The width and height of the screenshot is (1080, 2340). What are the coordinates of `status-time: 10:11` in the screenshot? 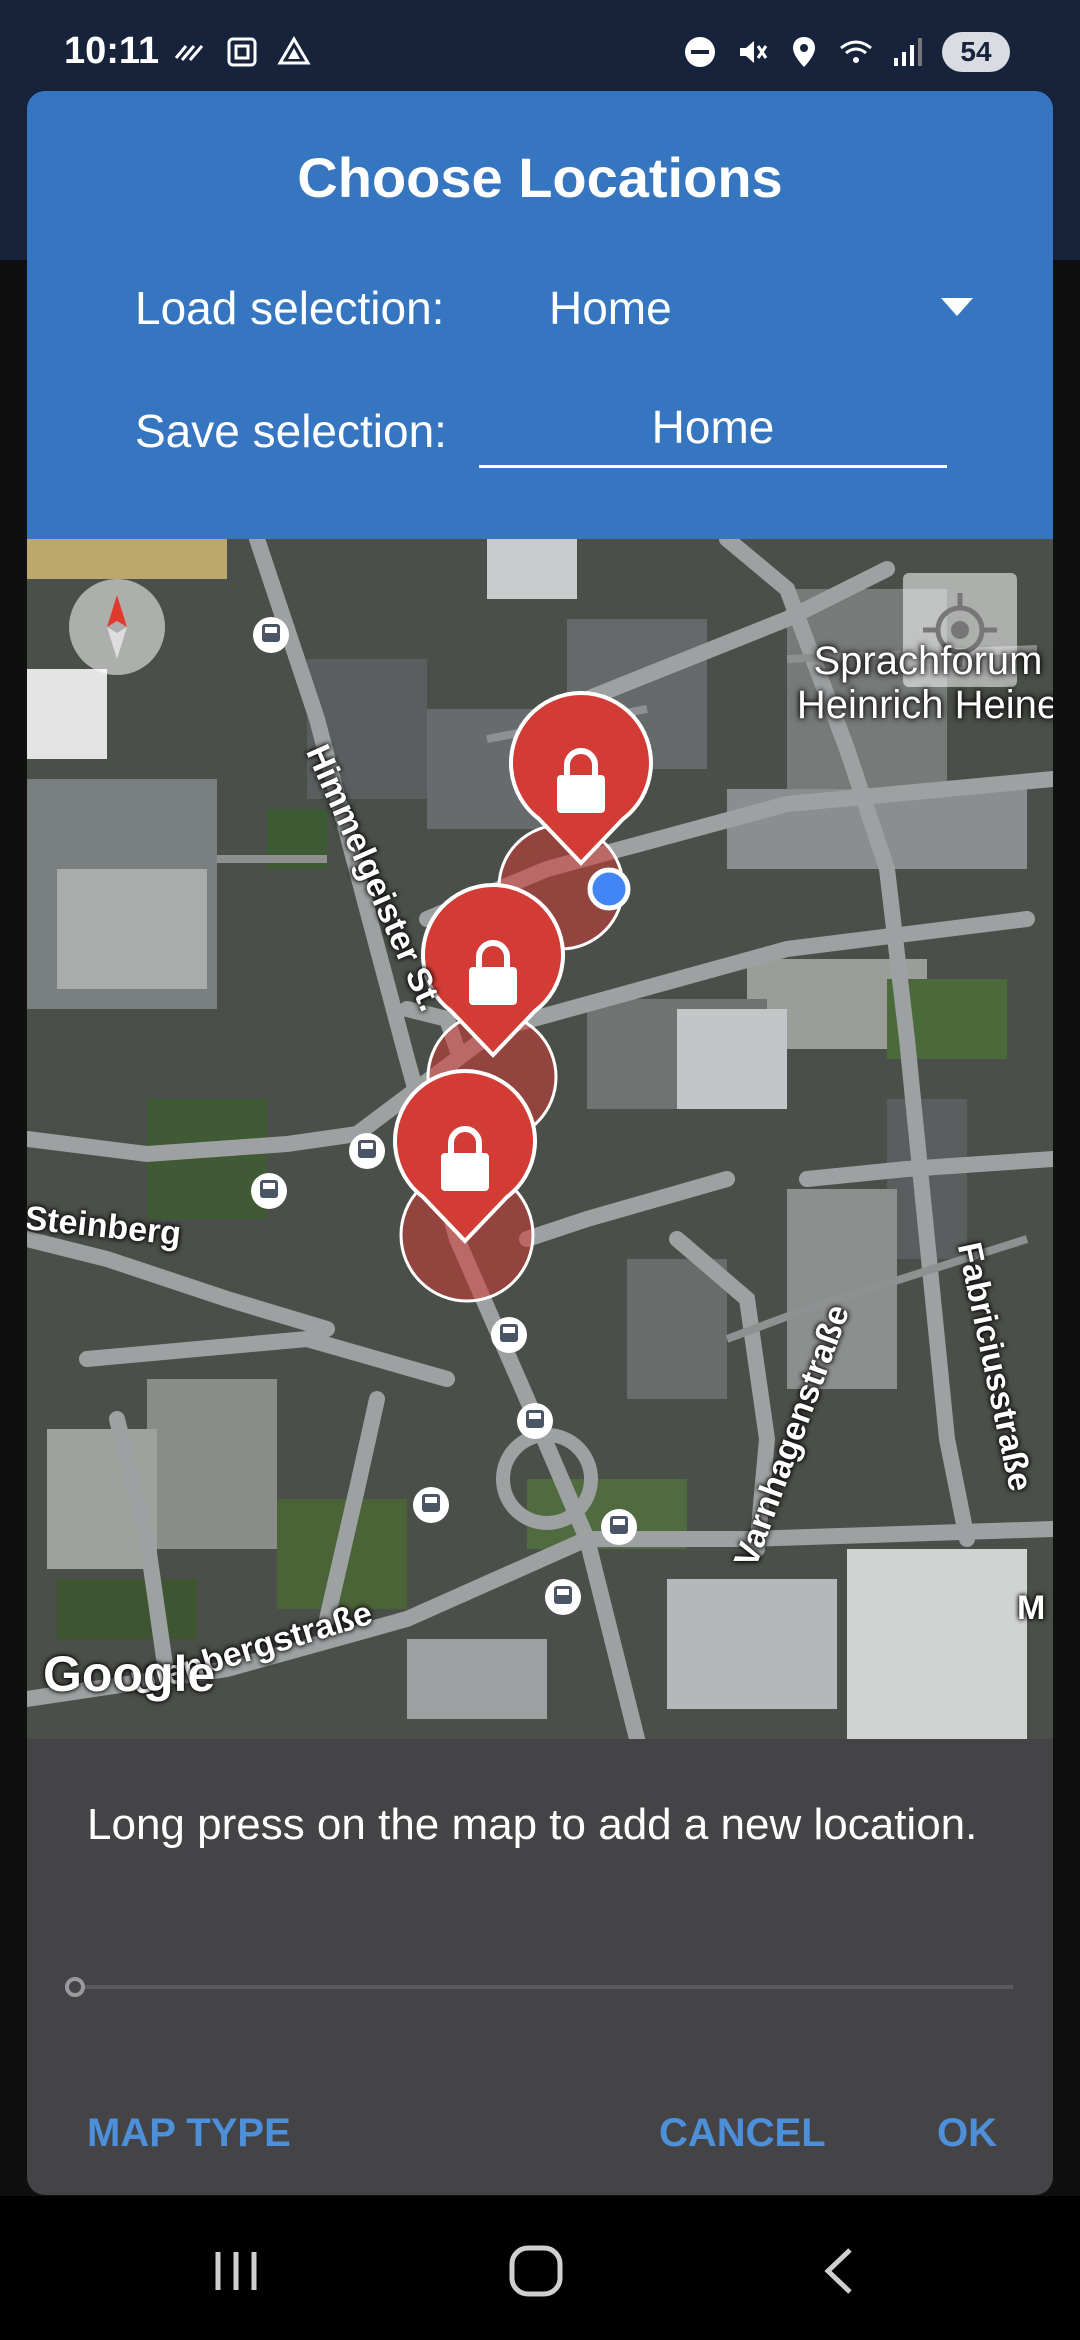 It's located at (112, 51).